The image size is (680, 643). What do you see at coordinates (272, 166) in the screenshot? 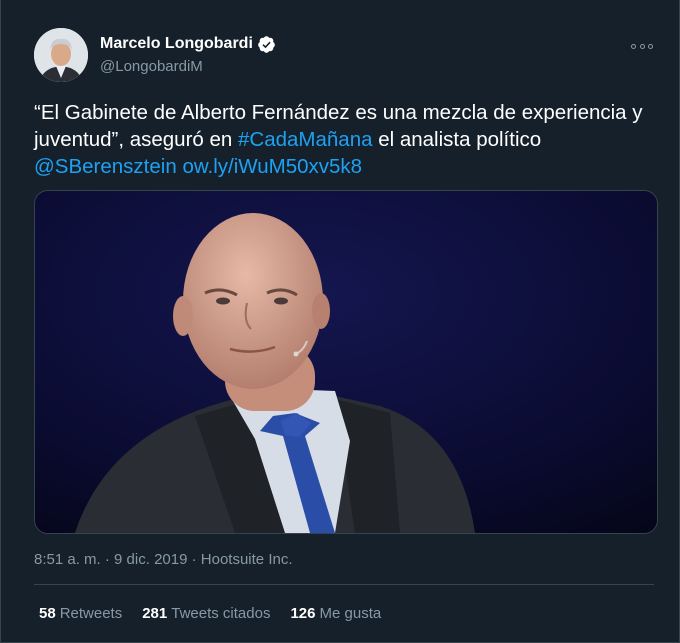
I see `url-link: ow.ly/iWuM50xv5k8` at bounding box center [272, 166].